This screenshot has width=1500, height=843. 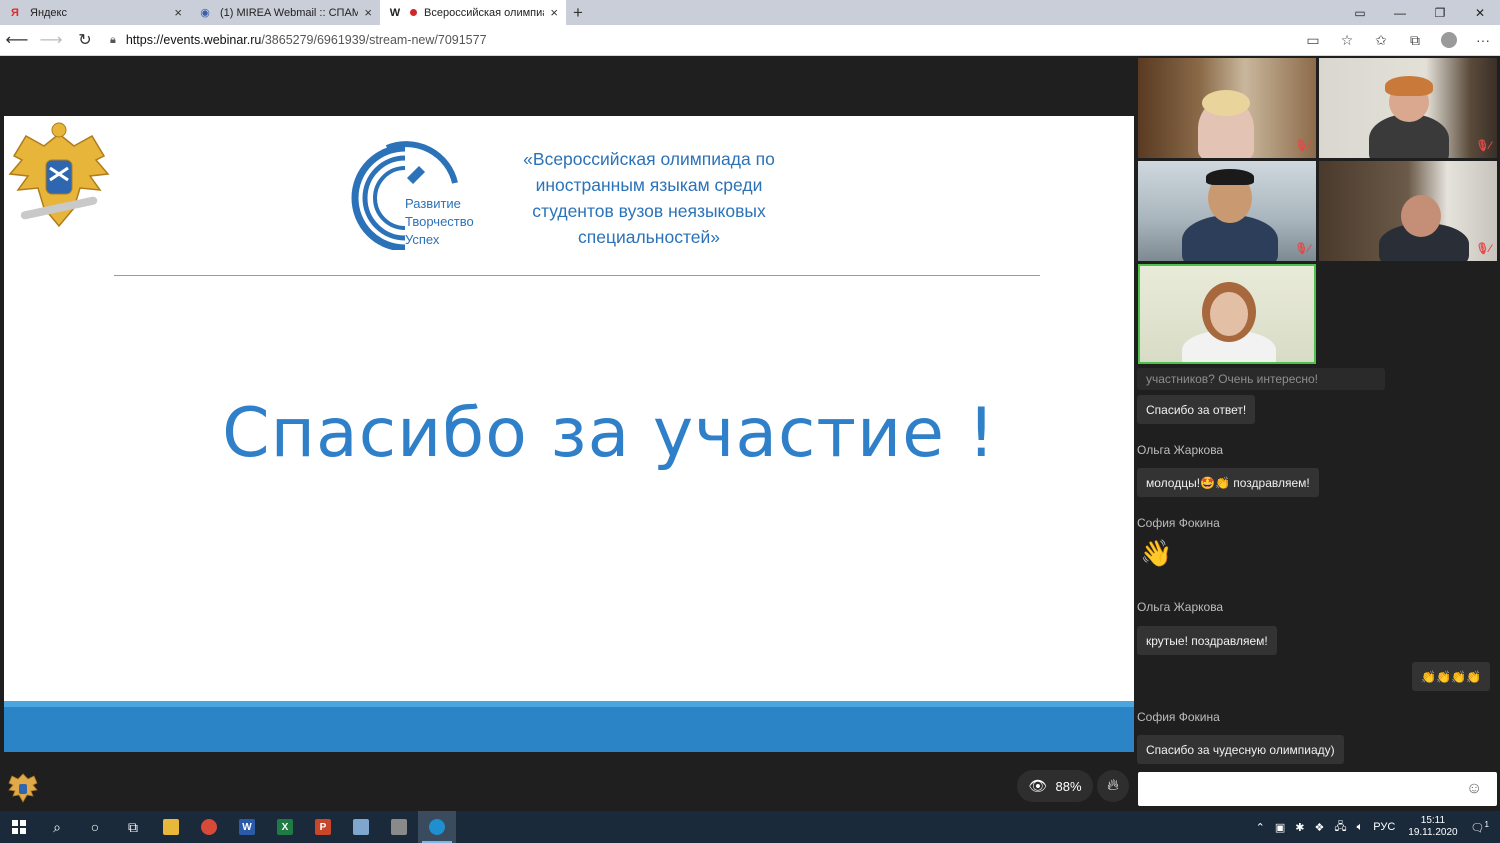 I want to click on file-explorer-icon, so click(x=171, y=827).